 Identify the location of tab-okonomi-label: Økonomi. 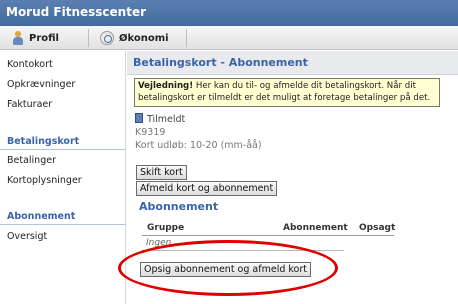
(144, 38).